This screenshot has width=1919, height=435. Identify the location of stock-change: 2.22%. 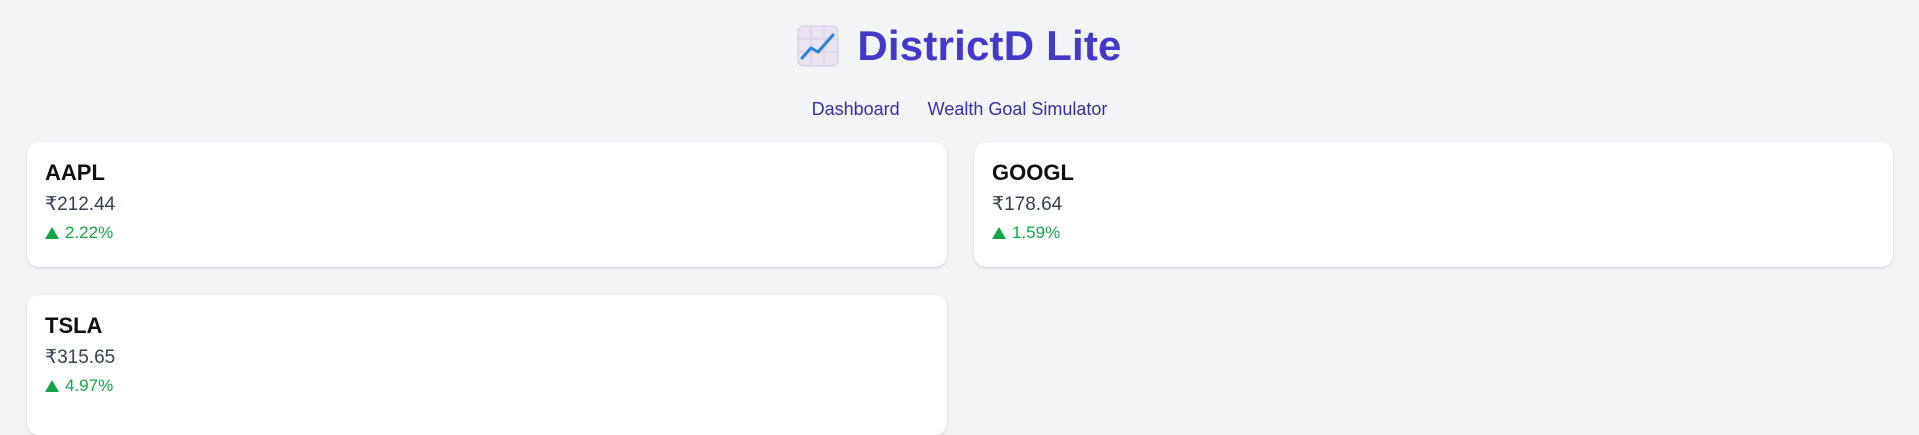
(487, 233).